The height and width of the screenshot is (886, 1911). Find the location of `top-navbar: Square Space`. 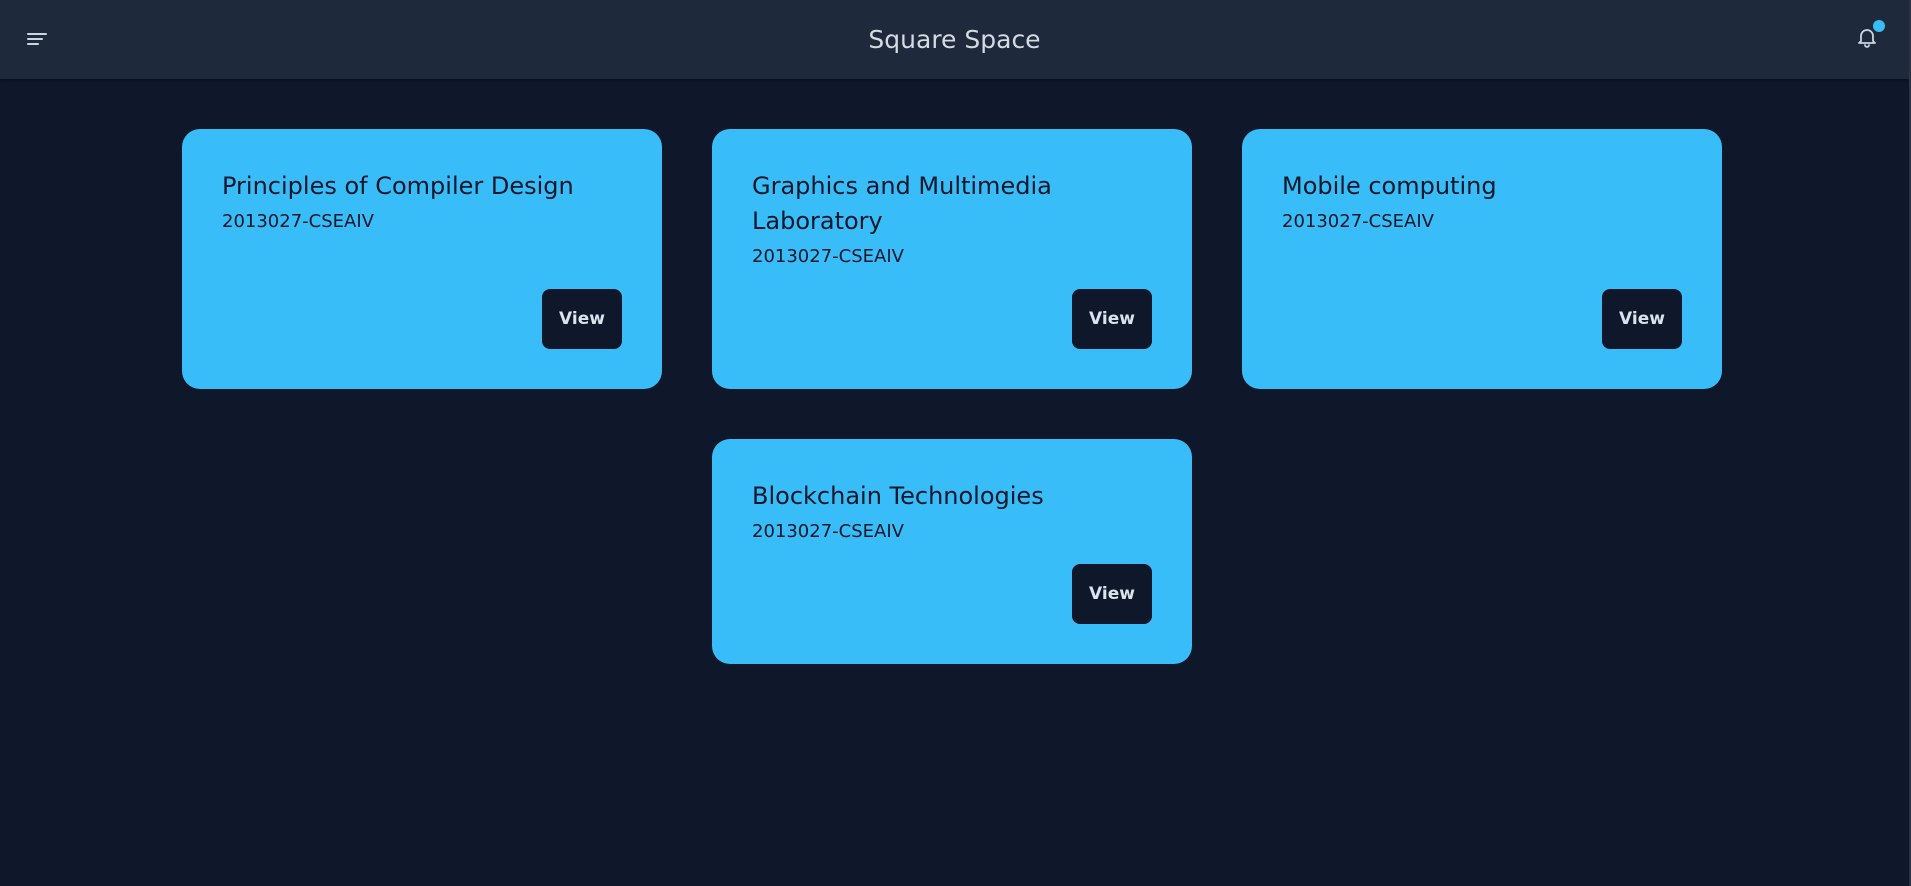

top-navbar: Square Space is located at coordinates (954, 39).